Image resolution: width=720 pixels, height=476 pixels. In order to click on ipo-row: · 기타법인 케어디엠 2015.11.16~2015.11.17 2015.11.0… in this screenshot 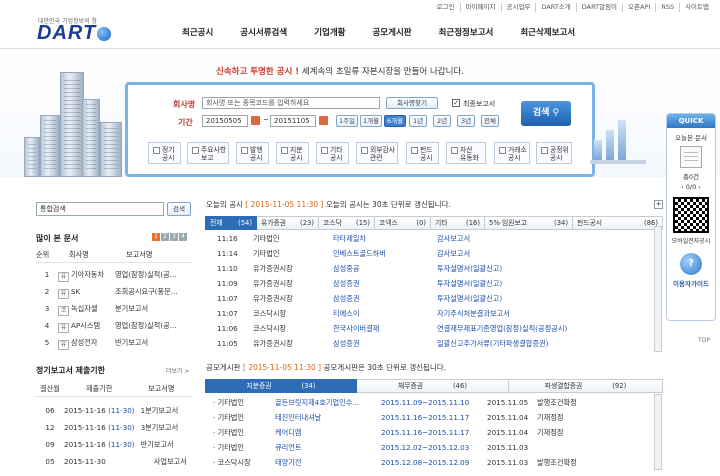, I will do `click(384, 433)`.